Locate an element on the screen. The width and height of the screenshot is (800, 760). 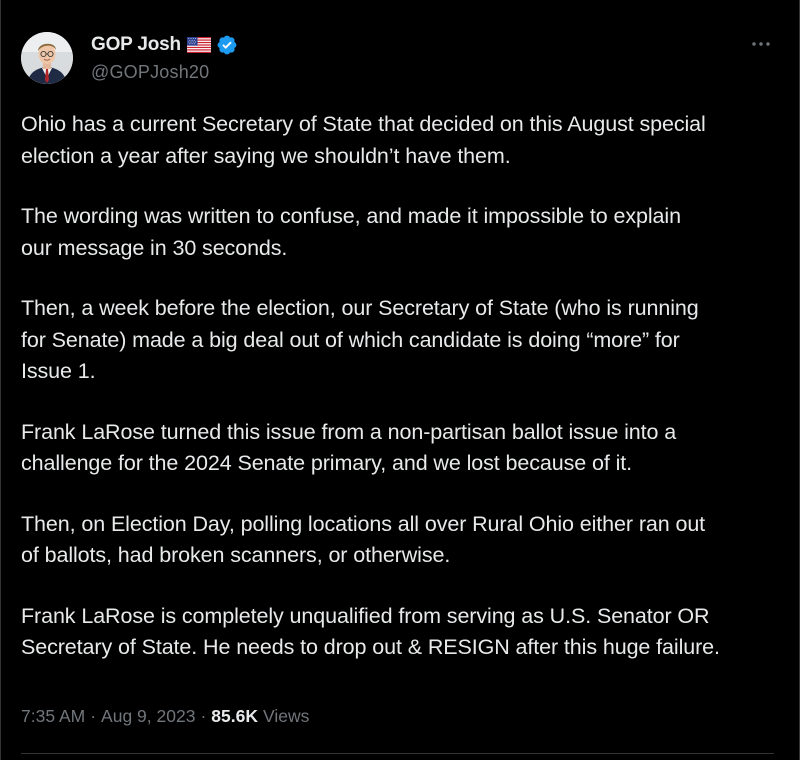
tweet-date: Aug 9, 2023 is located at coordinates (148, 716).